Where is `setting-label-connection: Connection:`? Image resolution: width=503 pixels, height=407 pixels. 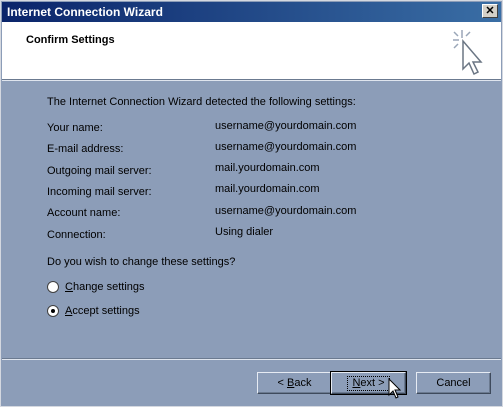
setting-label-connection: Connection: is located at coordinates (76, 235).